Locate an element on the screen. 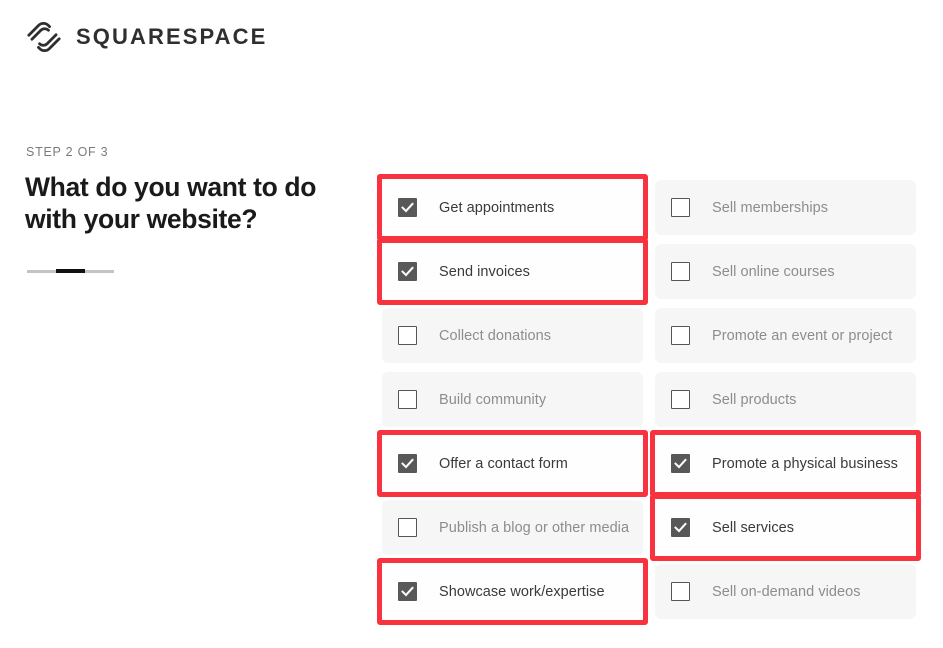 This screenshot has height=648, width=943. brand-logo: SQUARESPACE is located at coordinates (146, 37).